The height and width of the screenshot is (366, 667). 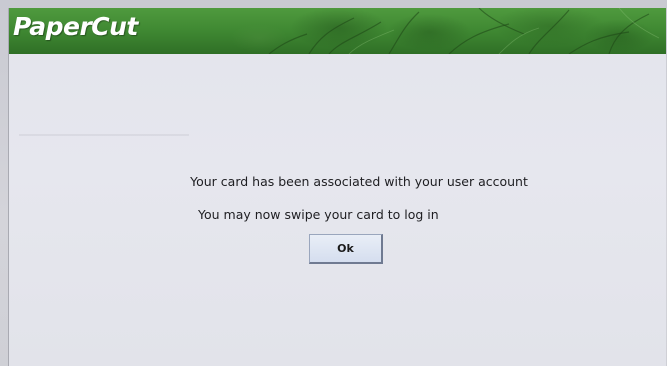 I want to click on papercut-logo: PaperCut, so click(x=75, y=26).